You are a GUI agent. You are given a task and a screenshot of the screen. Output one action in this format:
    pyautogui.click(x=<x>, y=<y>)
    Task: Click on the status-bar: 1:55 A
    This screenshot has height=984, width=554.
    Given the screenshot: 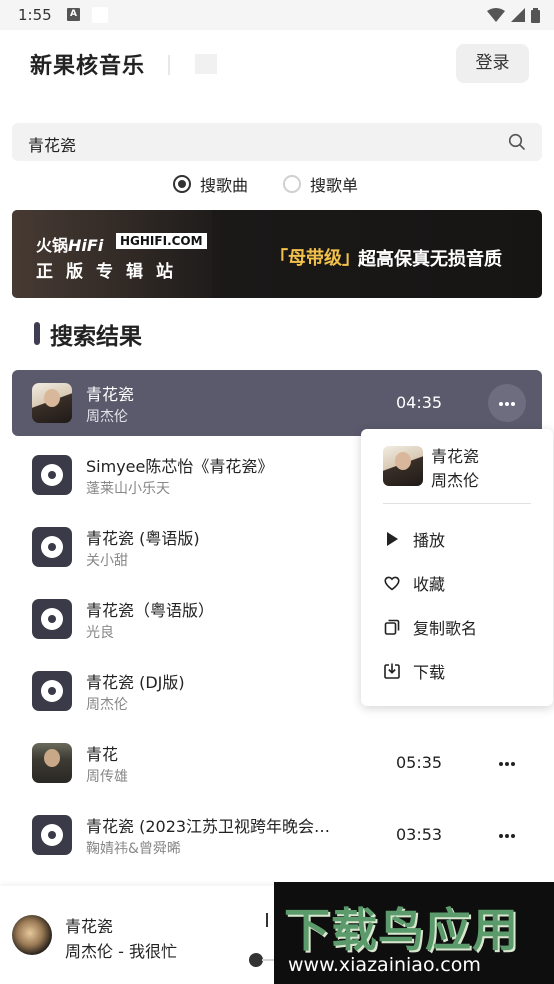 What is the action you would take?
    pyautogui.click(x=277, y=15)
    